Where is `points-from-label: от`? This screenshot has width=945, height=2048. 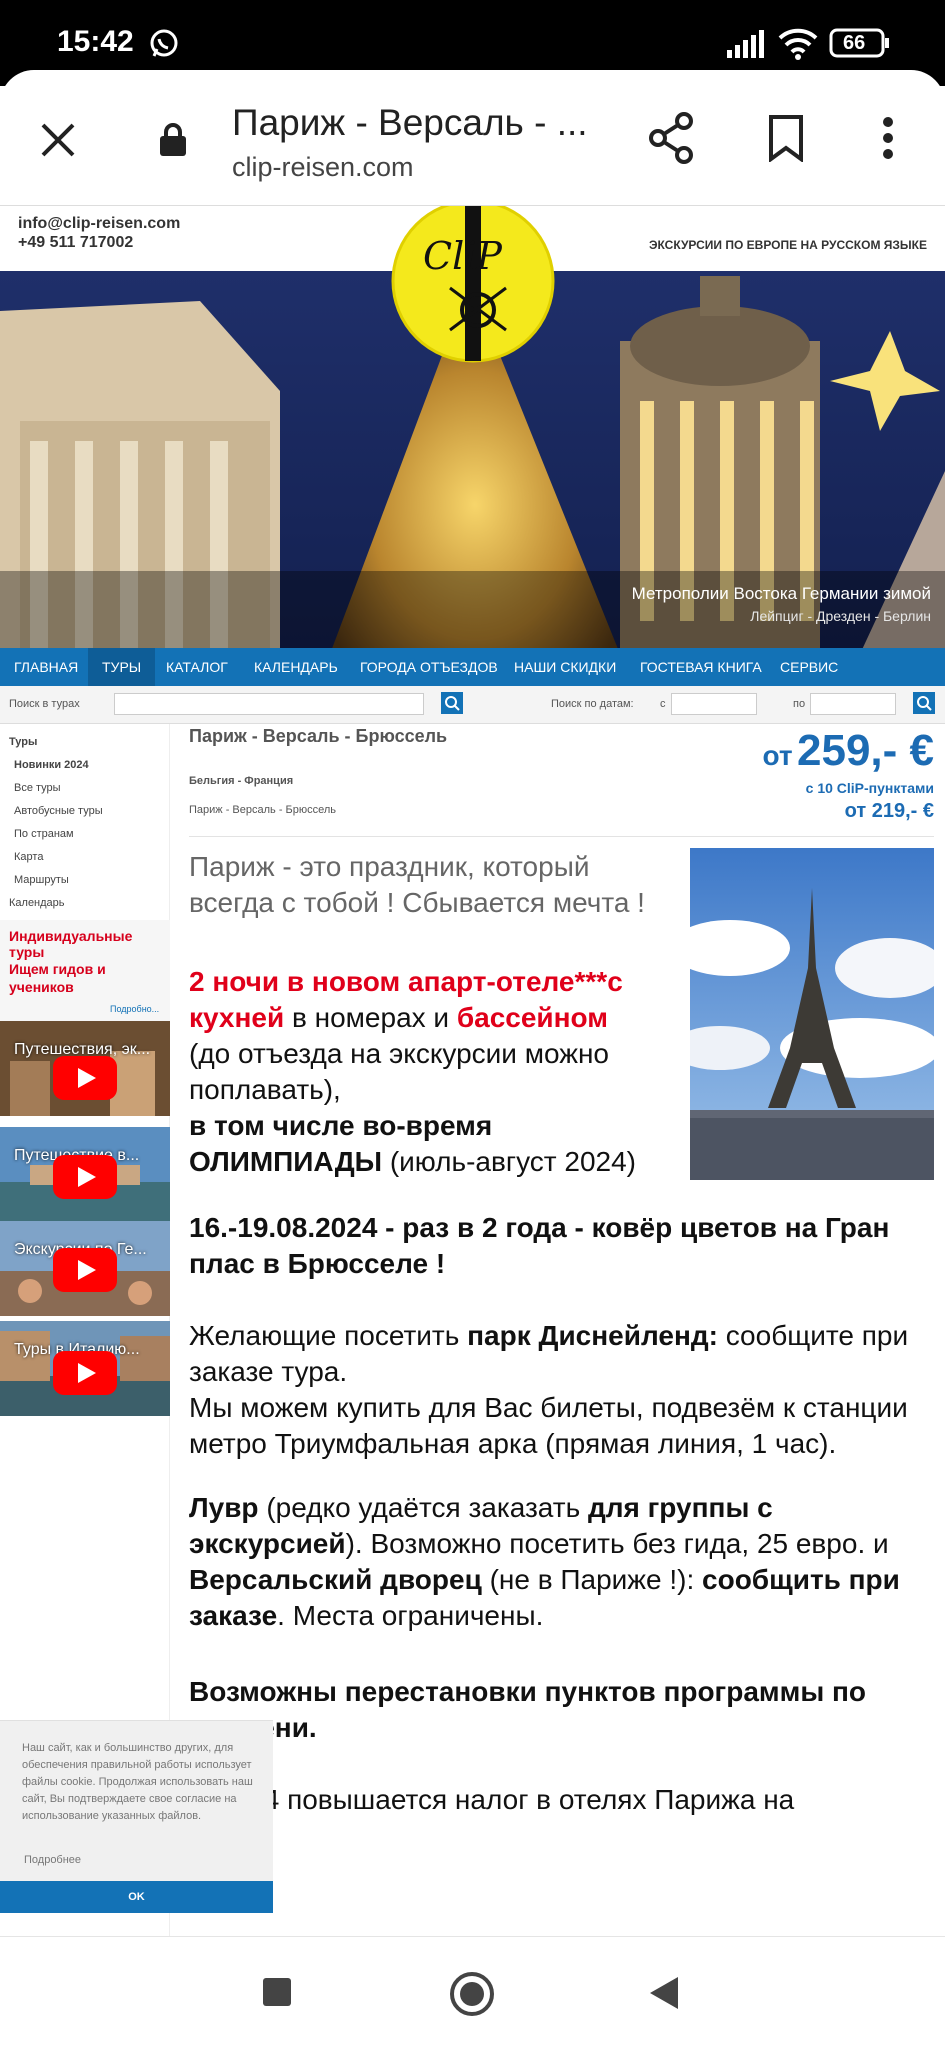
points-from-label: от is located at coordinates (855, 811).